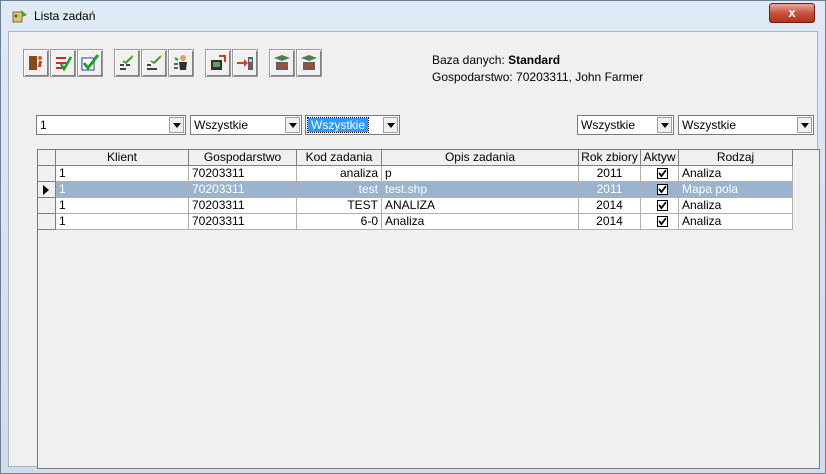  Describe the element at coordinates (736, 158) in the screenshot. I see `column-header-rodzaj: Rodzaj` at that location.